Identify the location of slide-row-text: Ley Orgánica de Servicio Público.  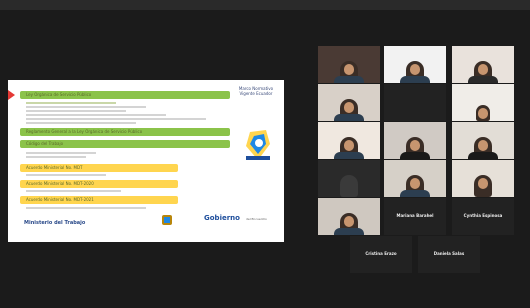
(59, 94).